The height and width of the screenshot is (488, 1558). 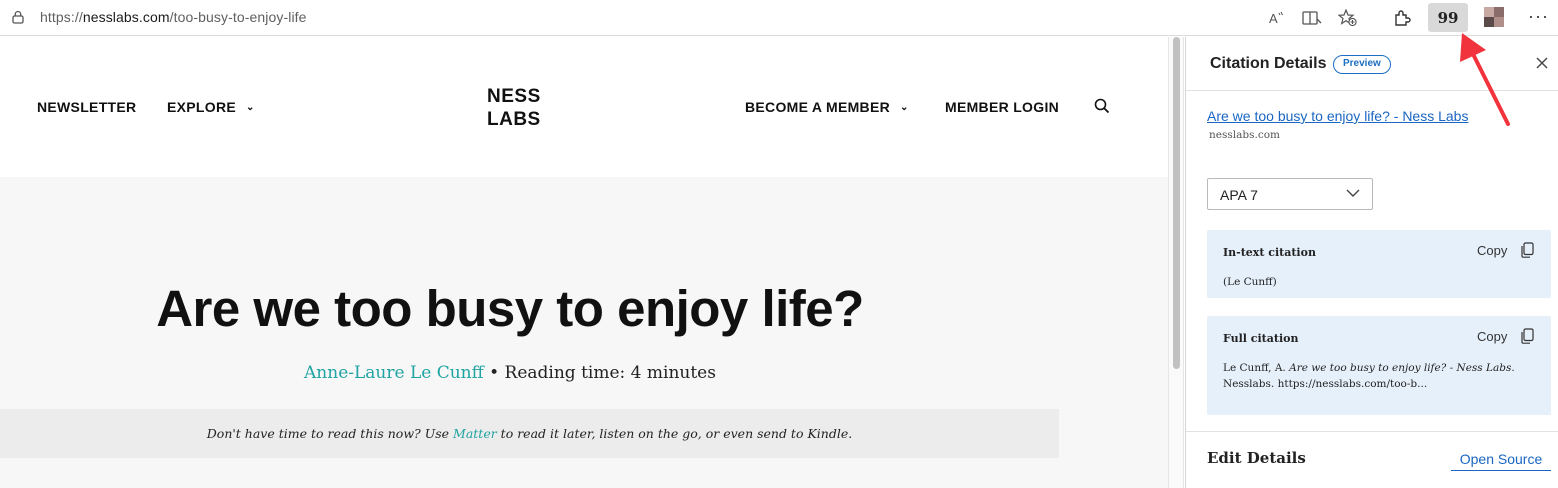 What do you see at coordinates (514, 119) in the screenshot?
I see `logo-line-2: LABS` at bounding box center [514, 119].